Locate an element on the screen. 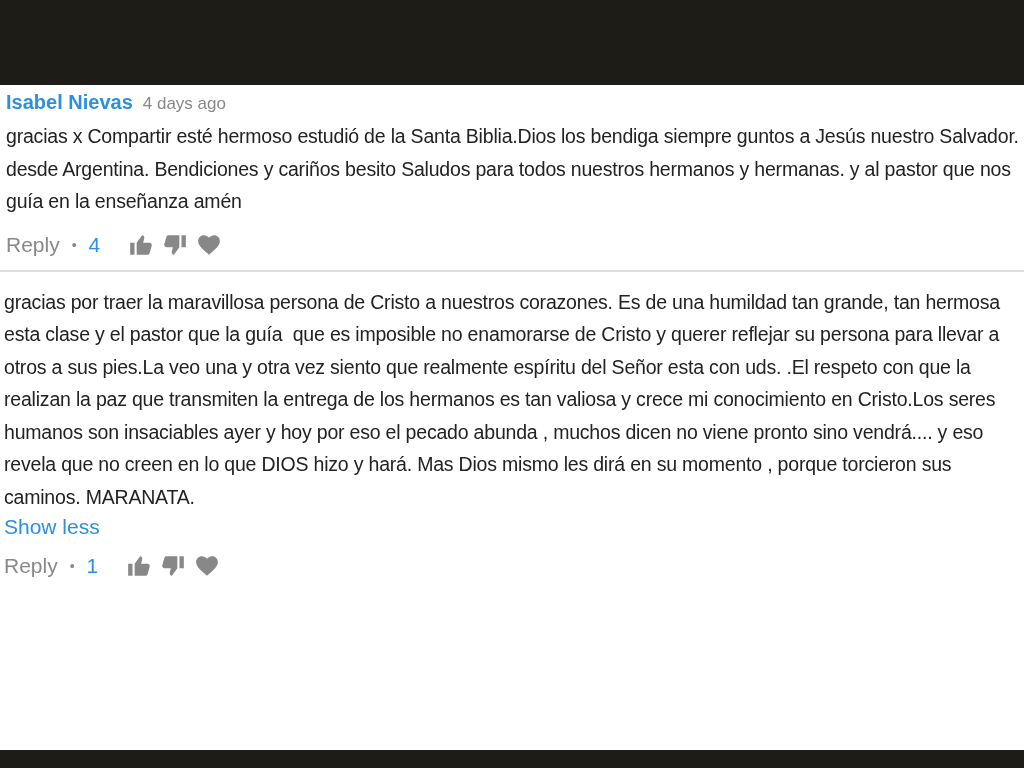 The width and height of the screenshot is (1024, 768). like-count: 1 is located at coordinates (92, 566).